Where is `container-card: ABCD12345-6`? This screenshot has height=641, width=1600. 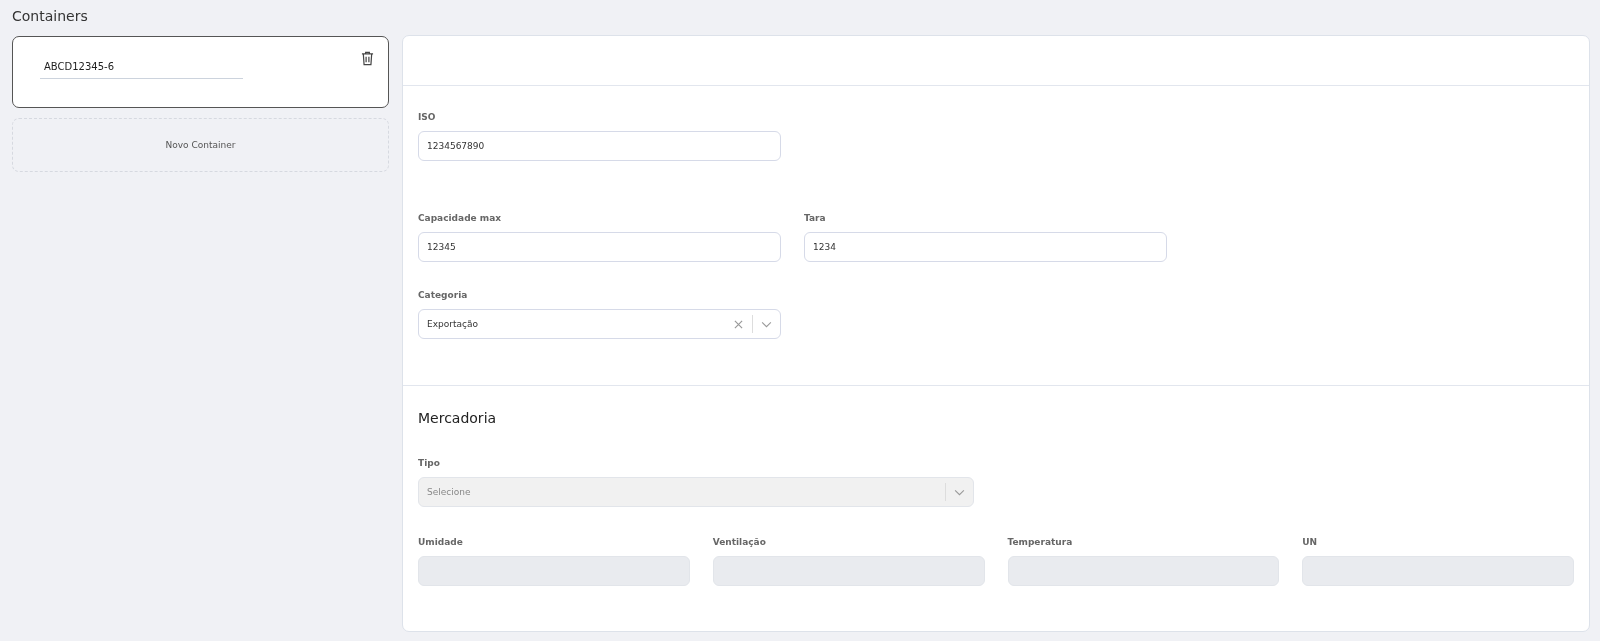 container-card: ABCD12345-6 is located at coordinates (200, 72).